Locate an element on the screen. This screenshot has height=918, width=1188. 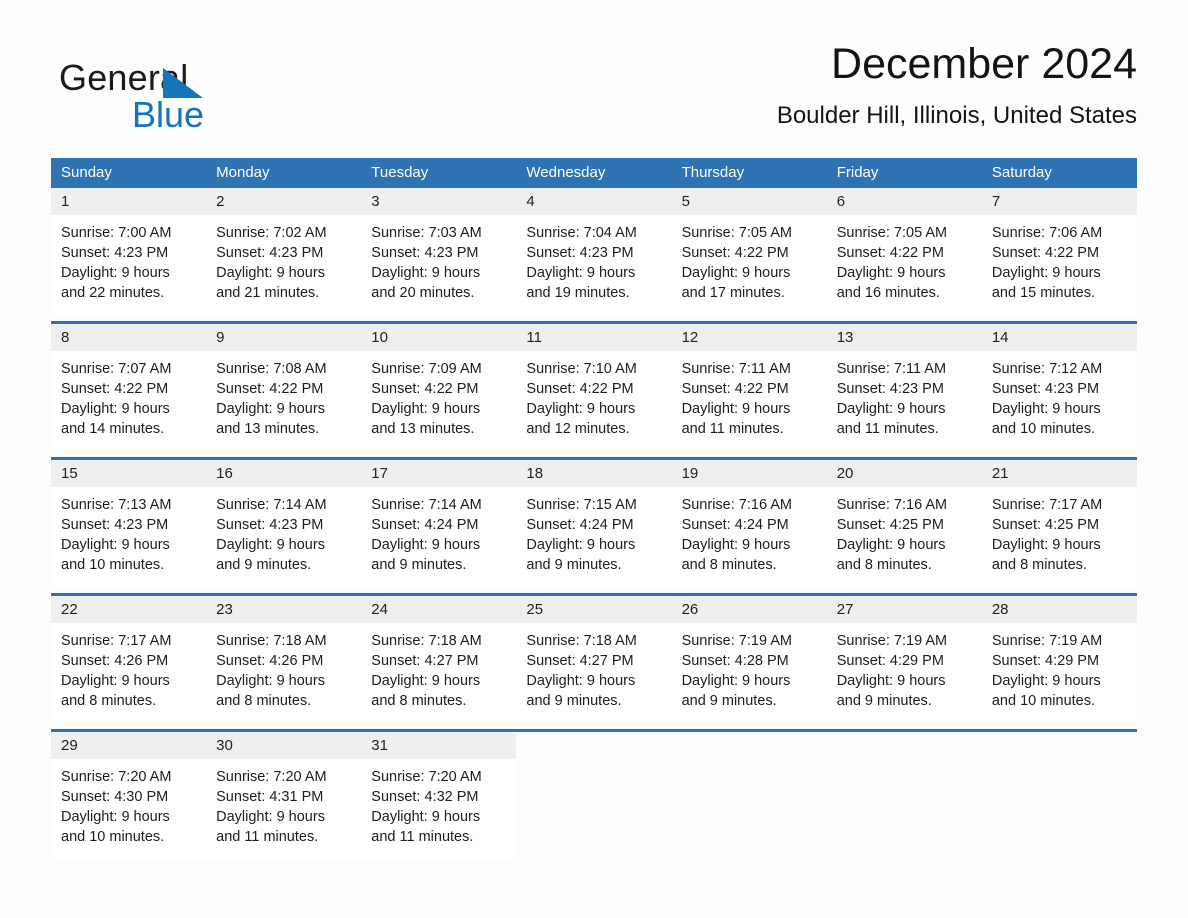
day-number-21: 21 is located at coordinates (1059, 473).